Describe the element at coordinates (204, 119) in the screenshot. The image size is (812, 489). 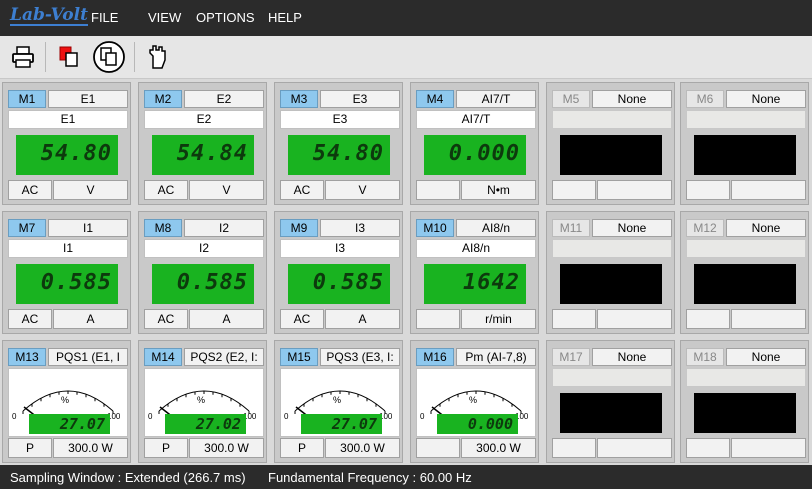
I see `meter-title: E2` at that location.